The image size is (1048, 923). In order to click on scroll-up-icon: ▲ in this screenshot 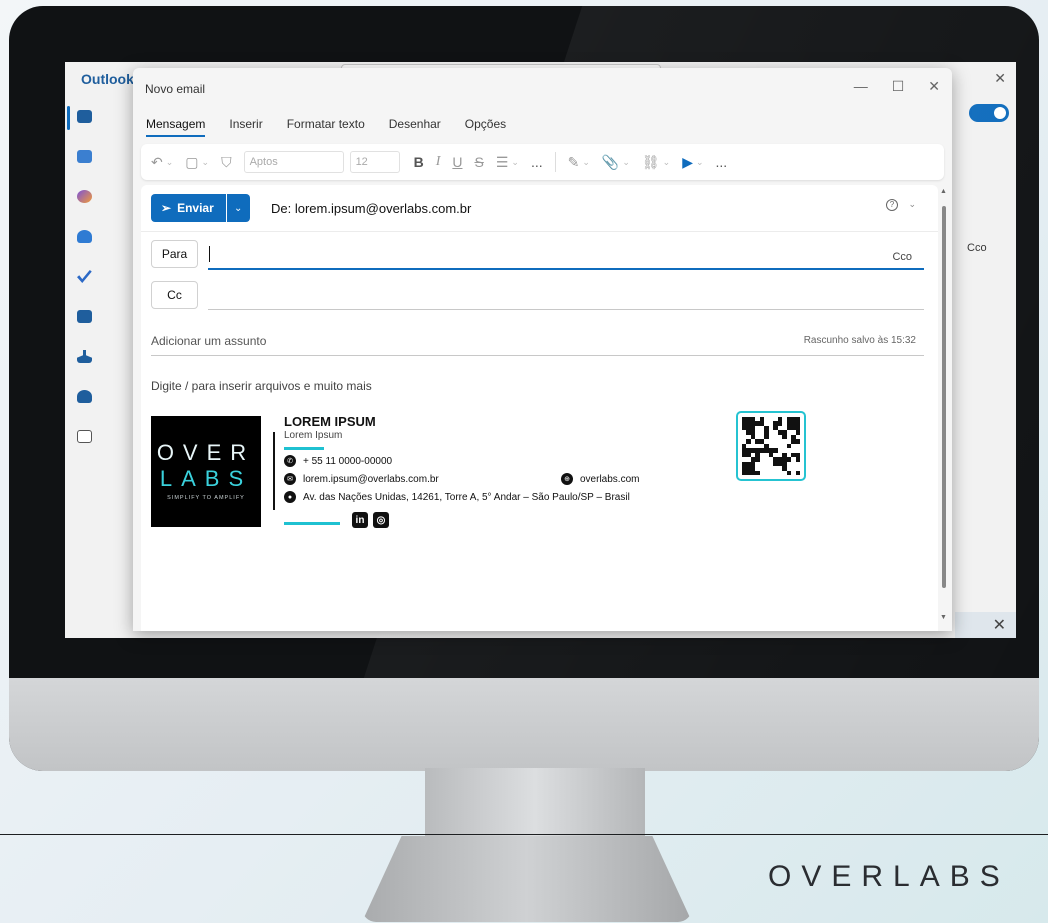, I will do `click(943, 191)`.